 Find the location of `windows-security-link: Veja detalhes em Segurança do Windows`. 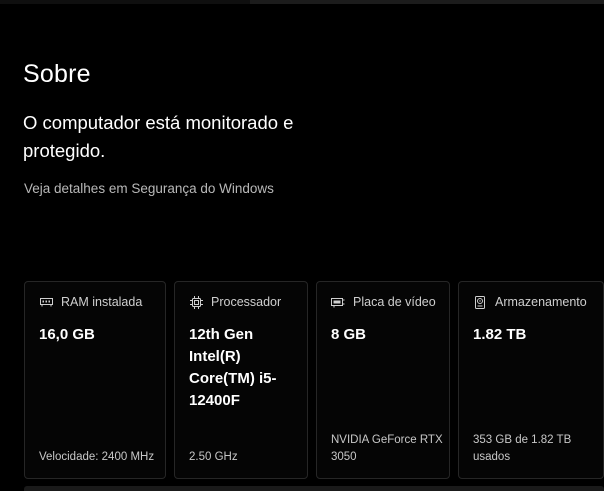

windows-security-link: Veja detalhes em Segurança do Windows is located at coordinates (149, 188).